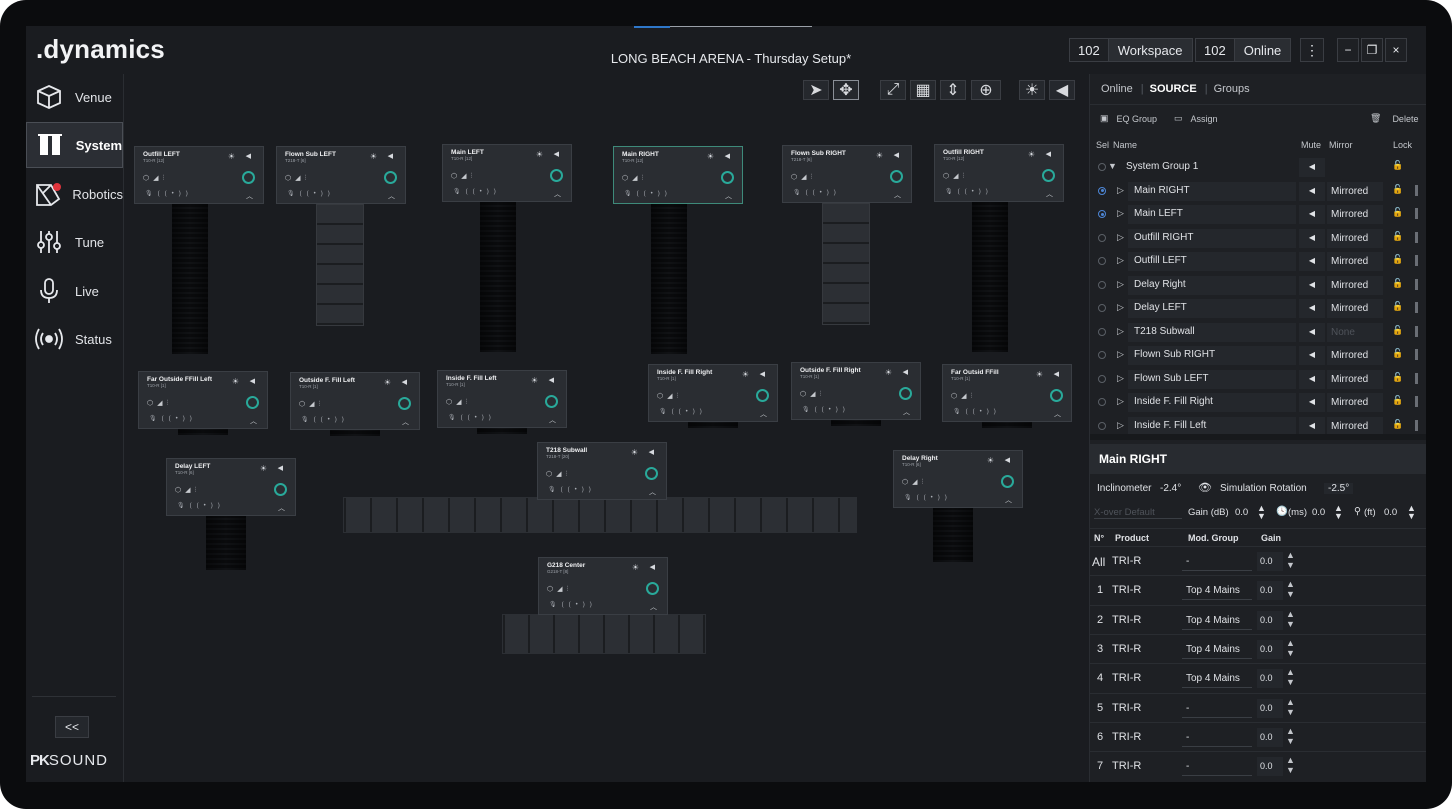 This screenshot has width=1452, height=809. I want to click on restore-button: ❐, so click(1372, 50).